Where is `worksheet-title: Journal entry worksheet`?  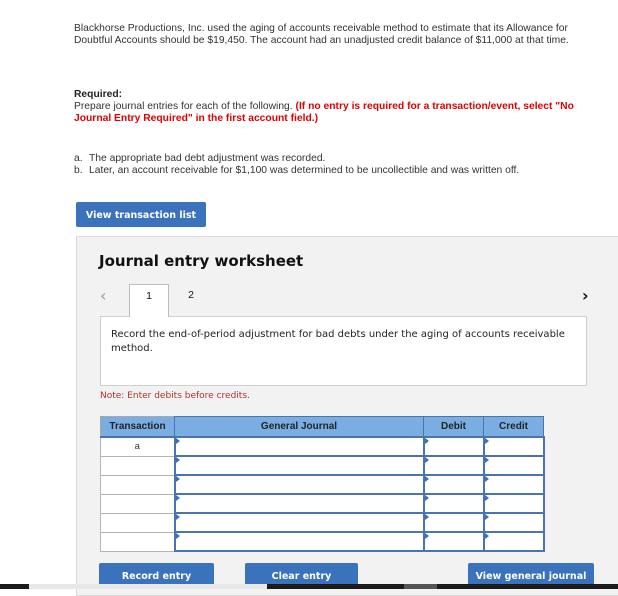
worksheet-title: Journal entry worksheet is located at coordinates (201, 261).